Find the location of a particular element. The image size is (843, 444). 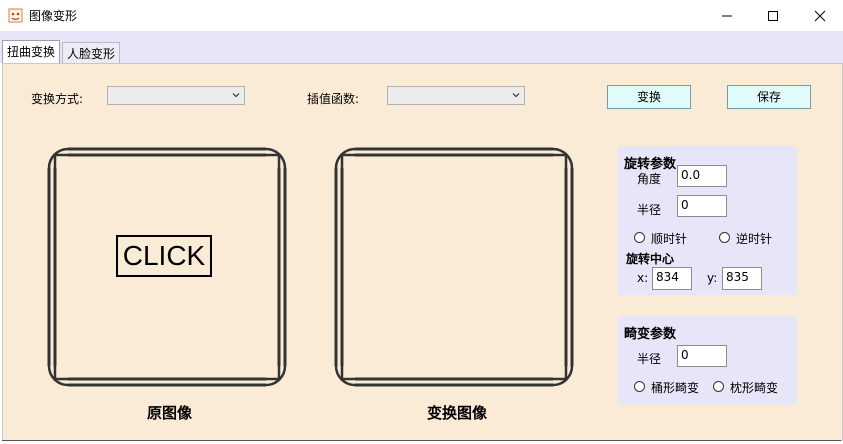

close-icon is located at coordinates (820, 15).